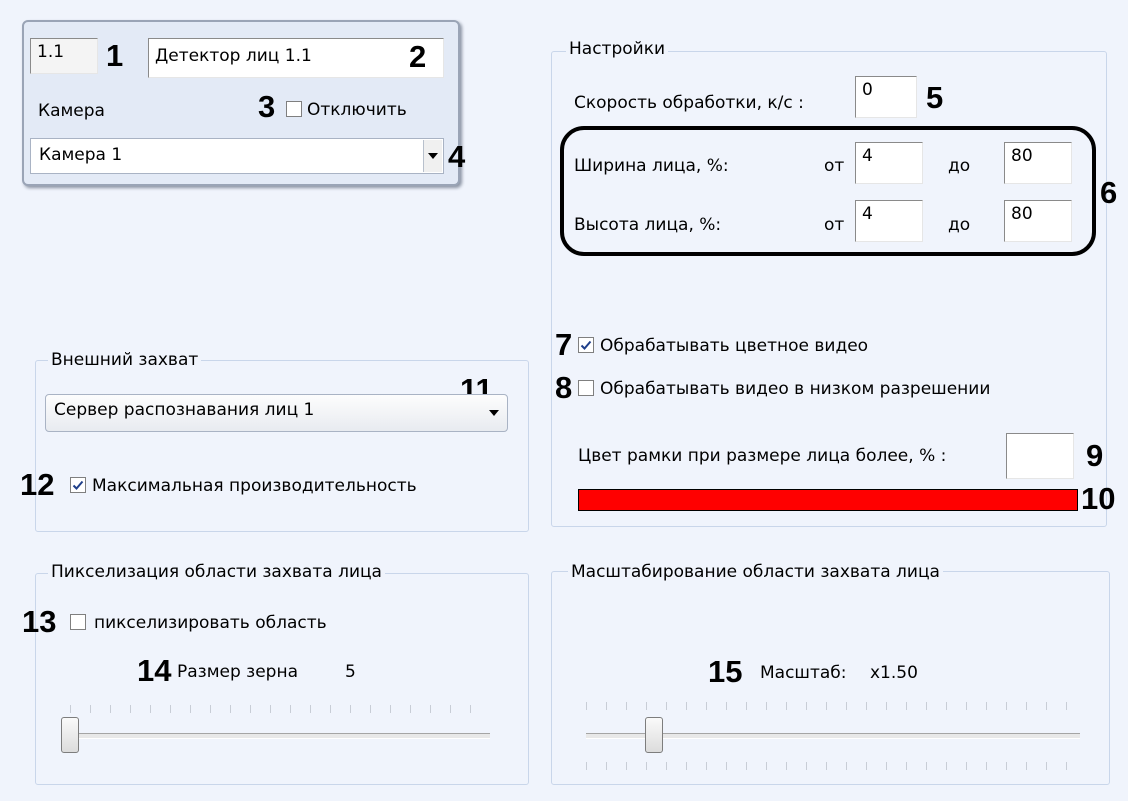 Image resolution: width=1128 pixels, height=801 pixels. What do you see at coordinates (125, 360) in the screenshot?
I see `external-capture-title: Внешний захват` at bounding box center [125, 360].